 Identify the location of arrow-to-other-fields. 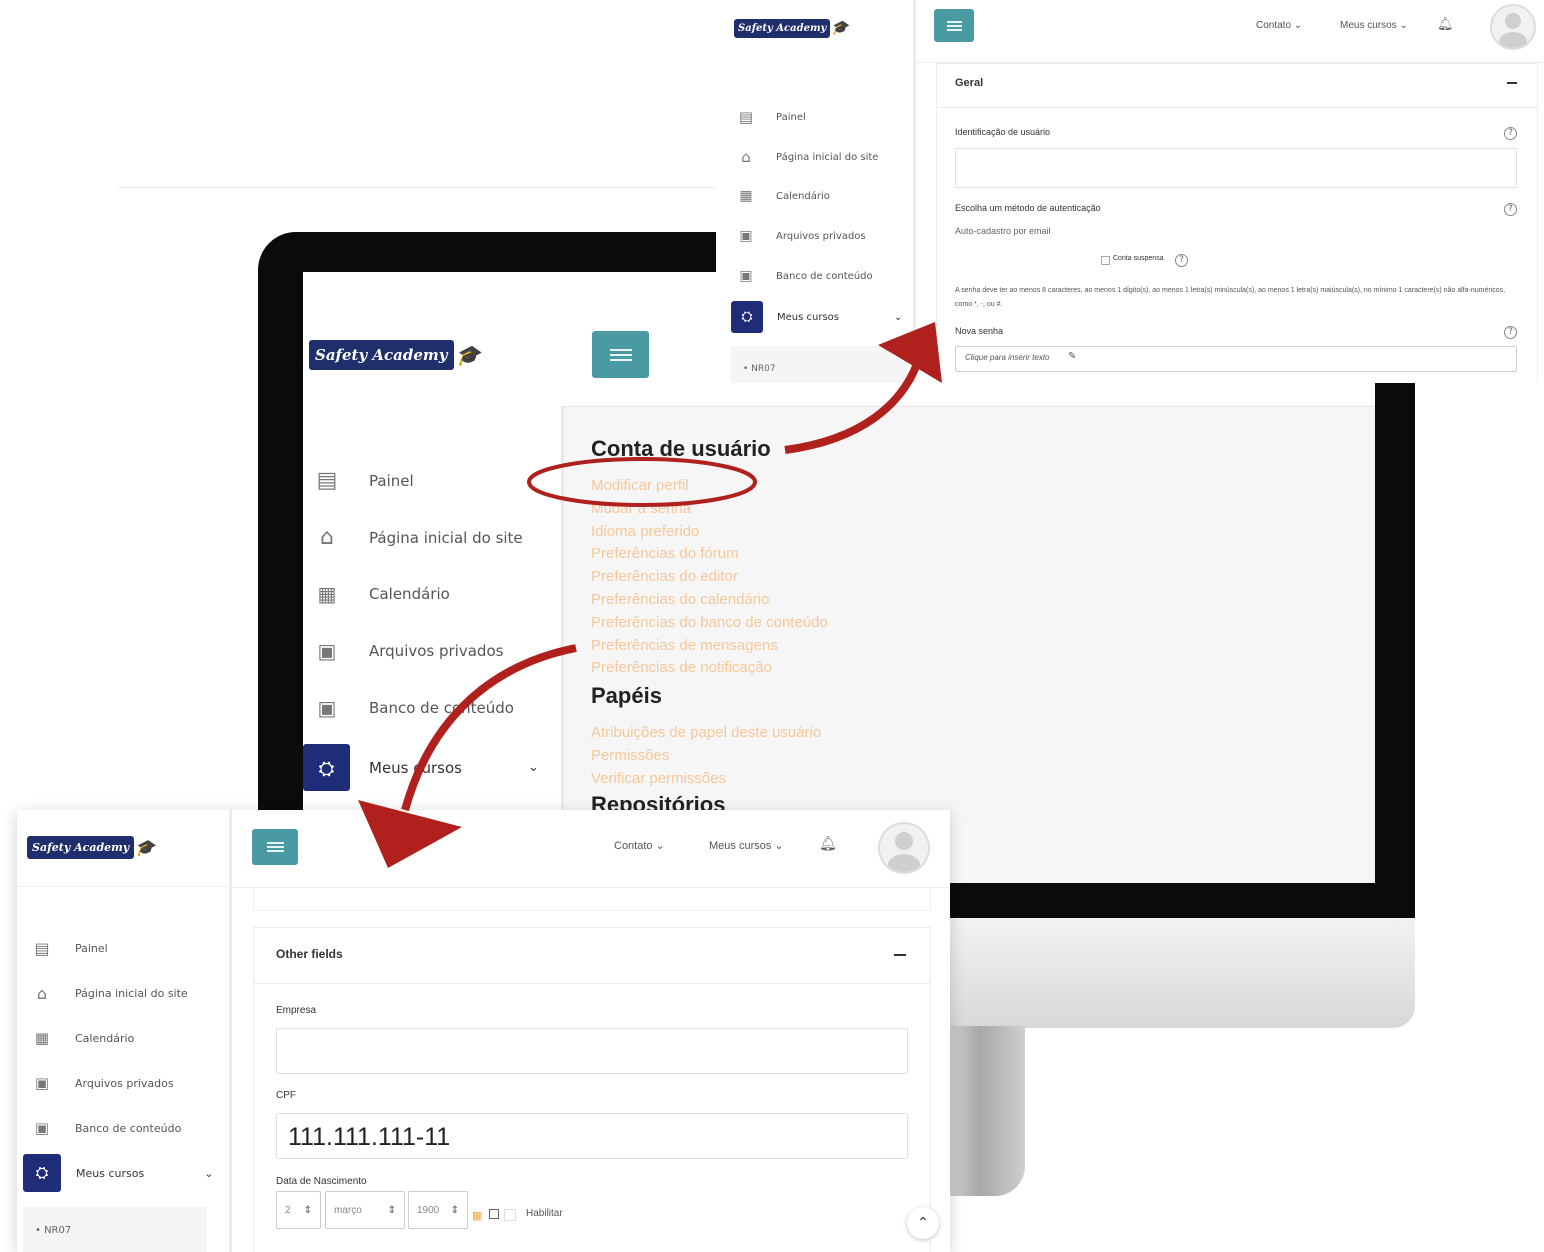
(489, 728).